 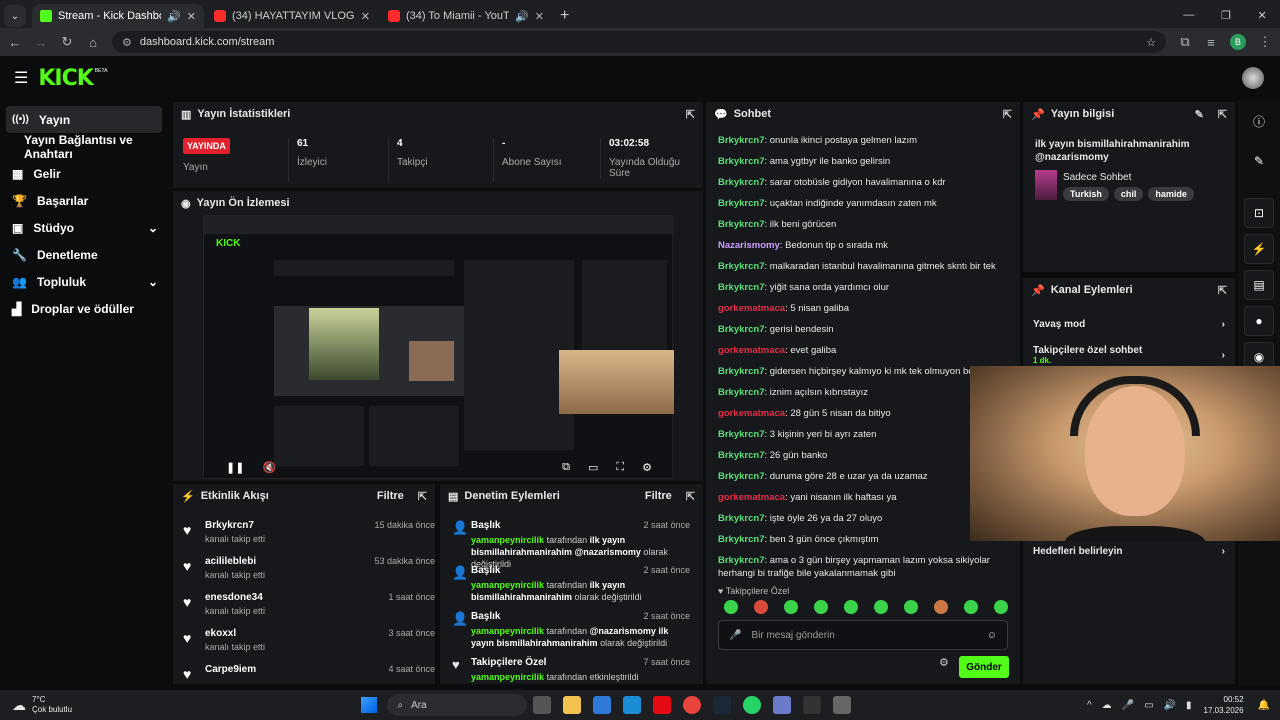 I want to click on address-bar: ⚙ dashboard.kick.com/stream ☆, so click(x=639, y=42).